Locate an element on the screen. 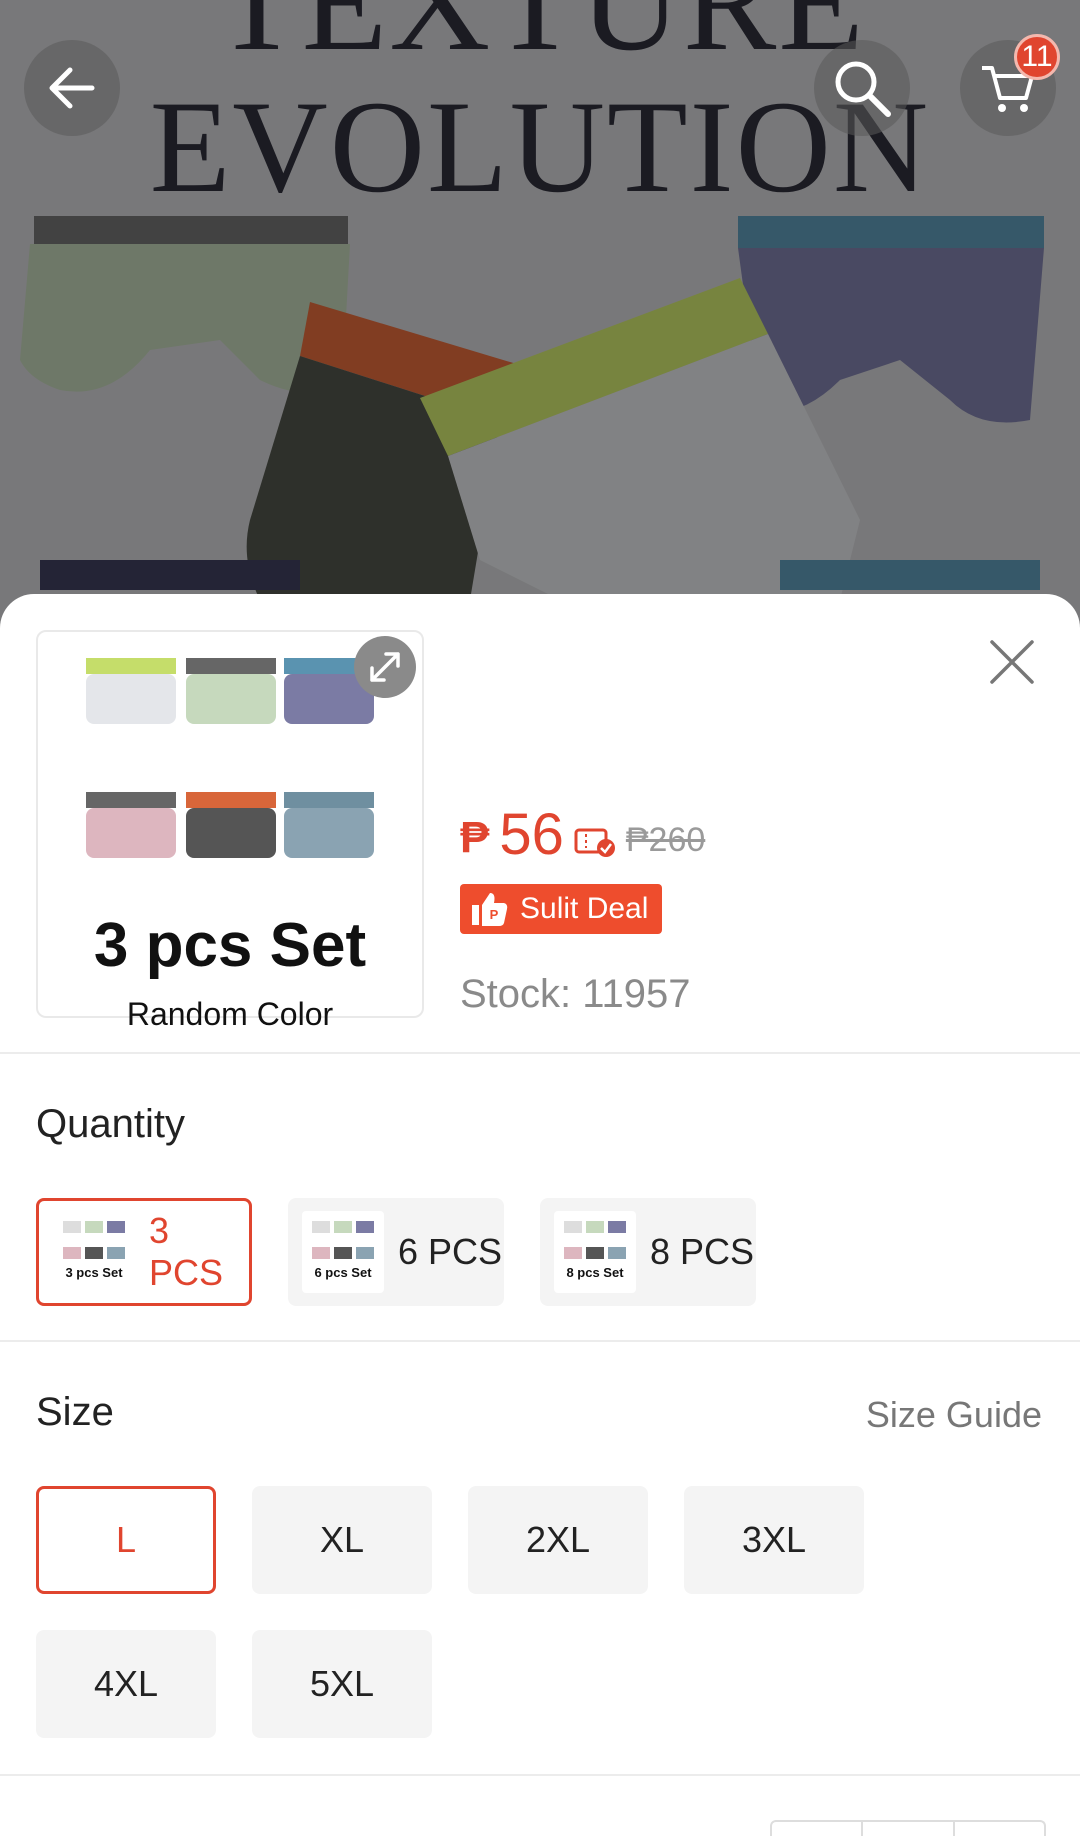  close-icon is located at coordinates (1012, 662).